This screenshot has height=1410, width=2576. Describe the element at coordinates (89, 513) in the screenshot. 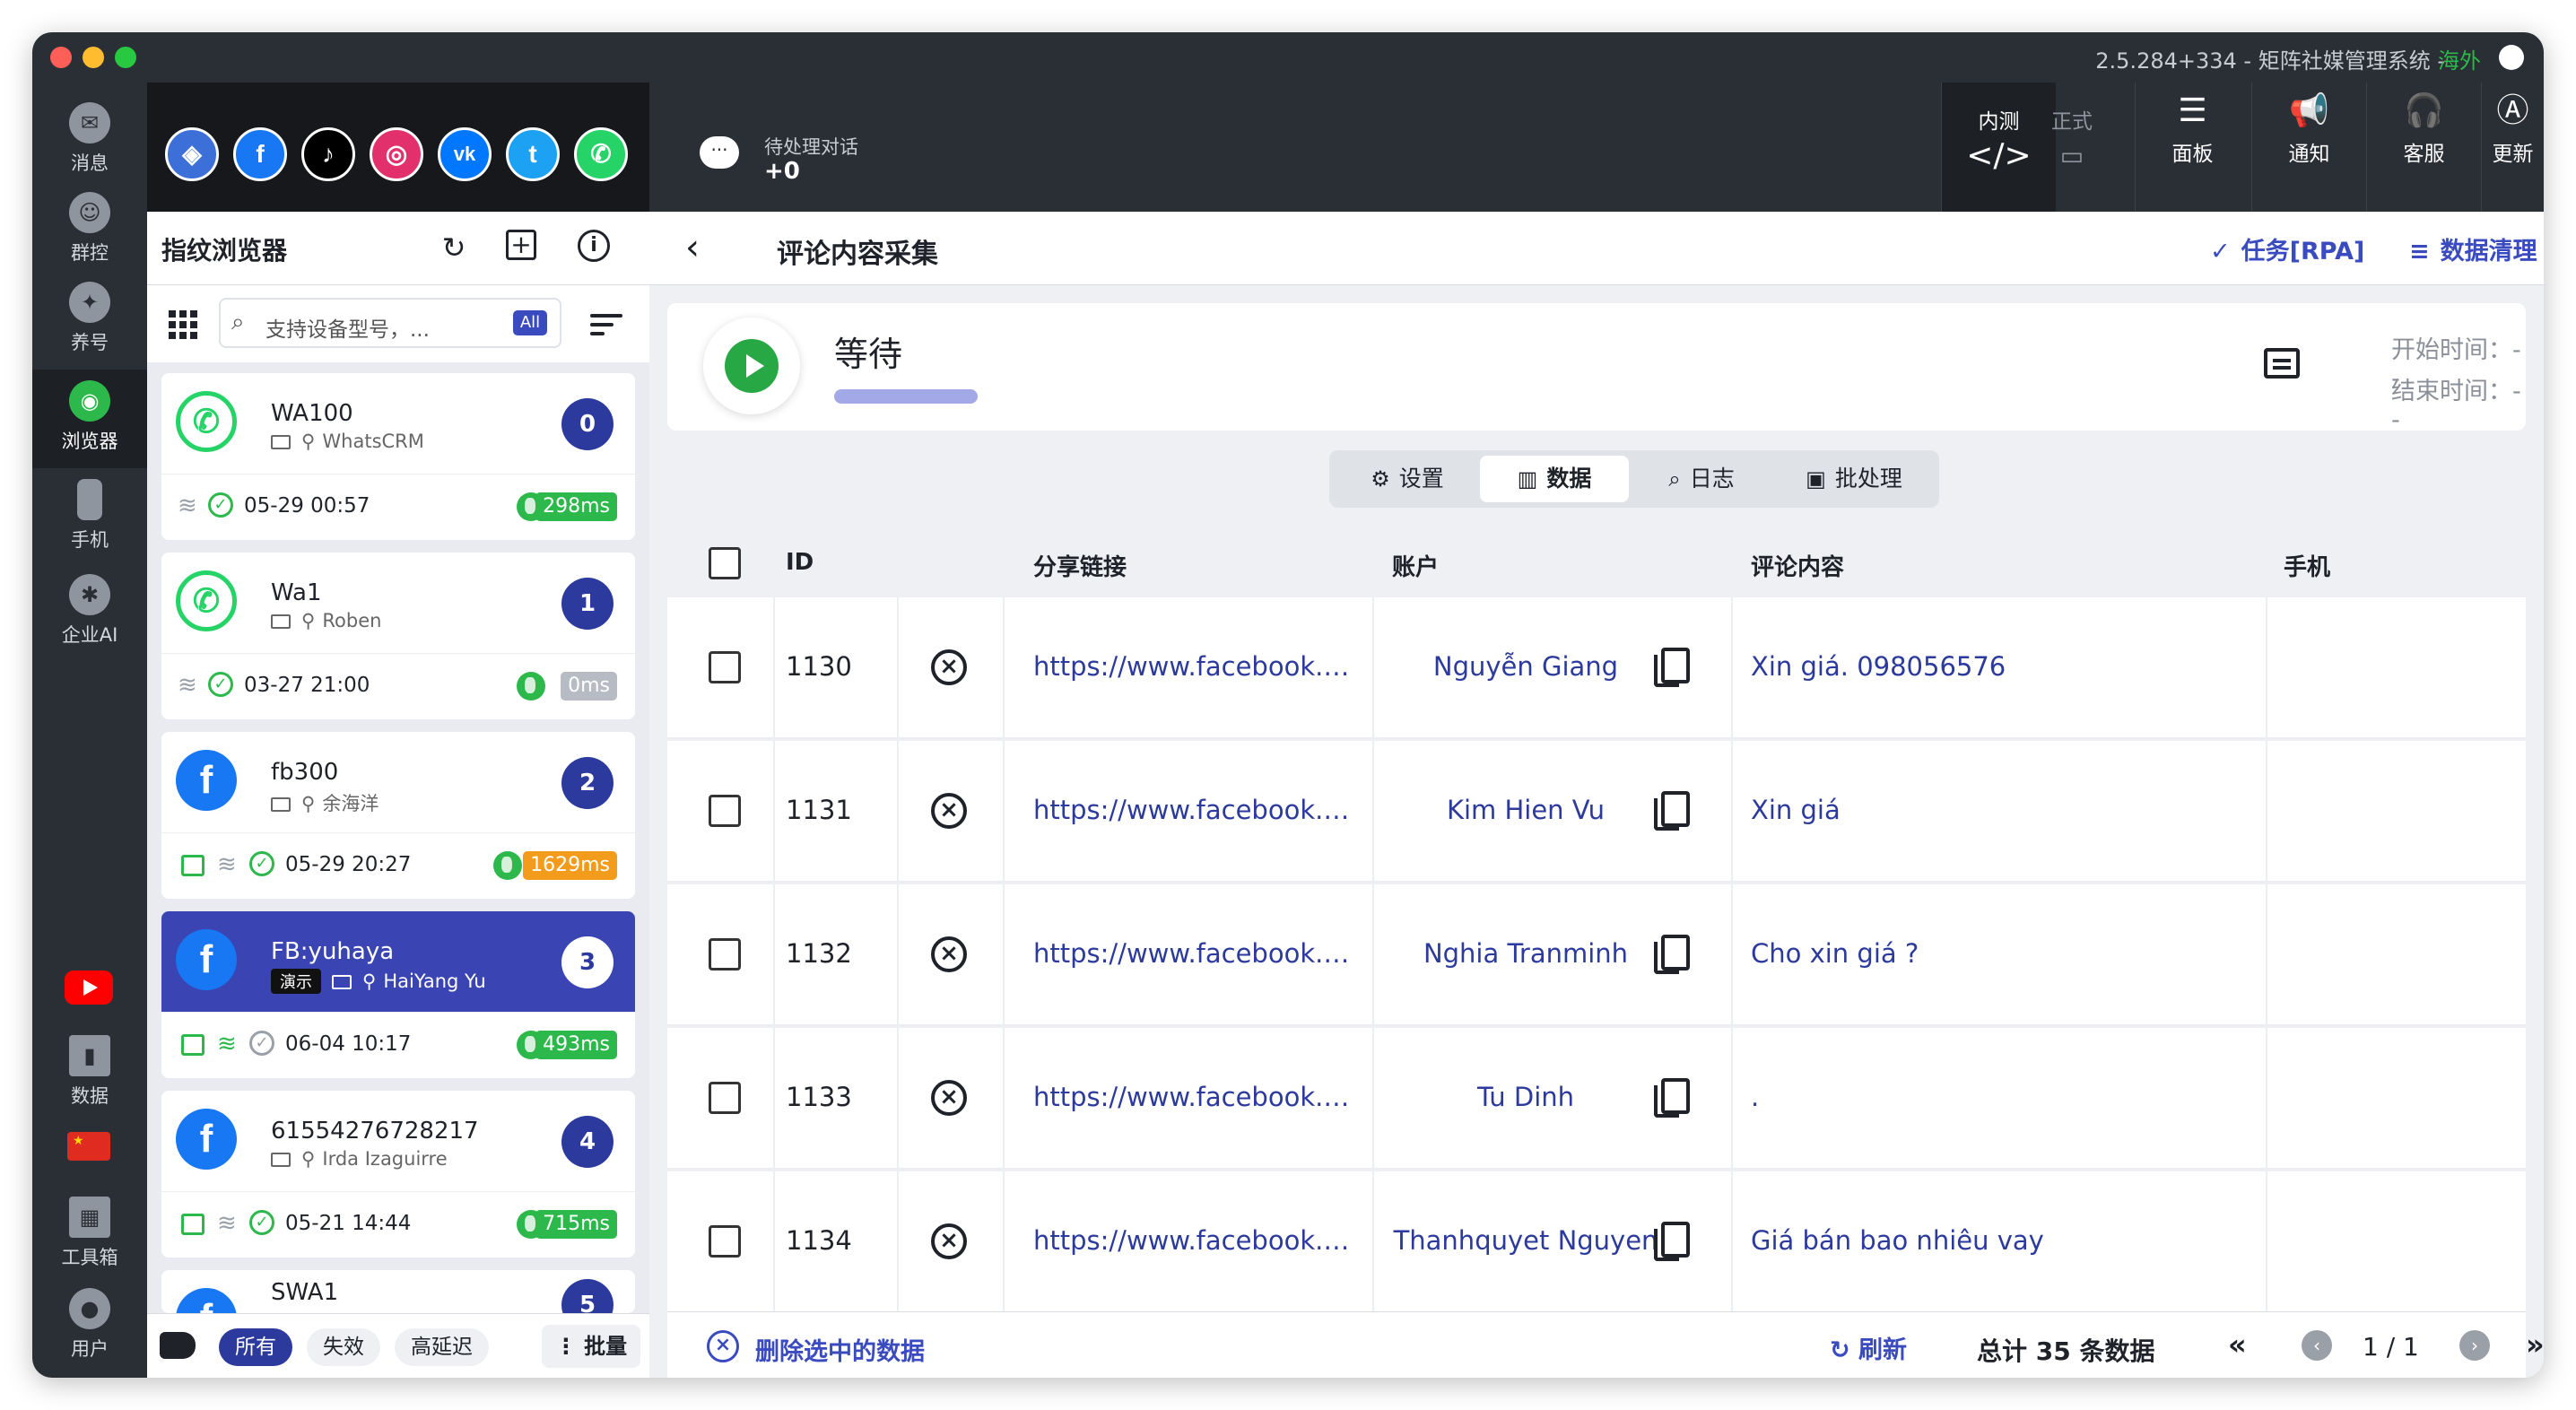

I see `nav-item-phone: 手机` at that location.